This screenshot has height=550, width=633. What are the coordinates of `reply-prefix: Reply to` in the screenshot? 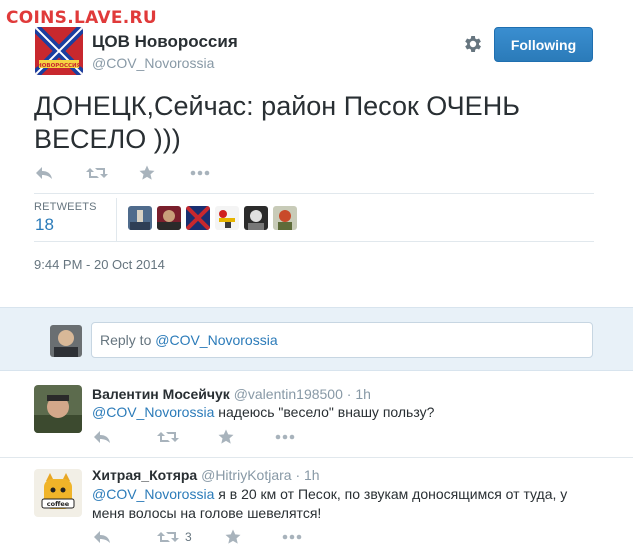 It's located at (128, 340).